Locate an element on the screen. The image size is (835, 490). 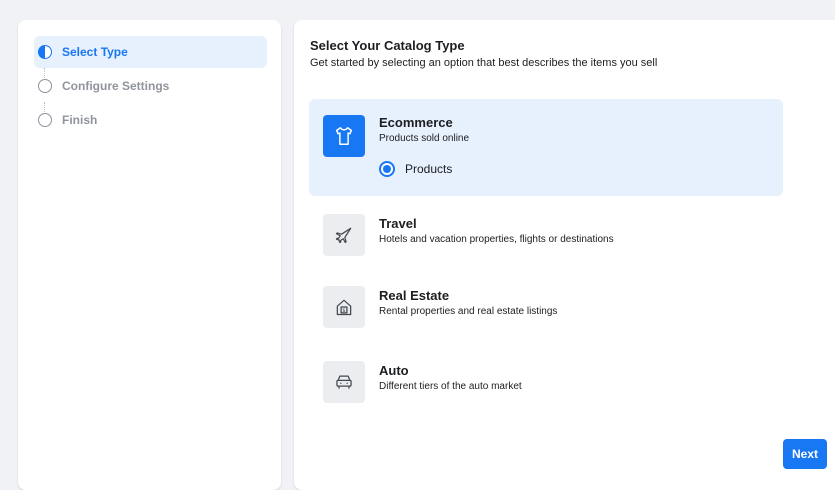
page-title: Select Your Catalog Type is located at coordinates (387, 45).